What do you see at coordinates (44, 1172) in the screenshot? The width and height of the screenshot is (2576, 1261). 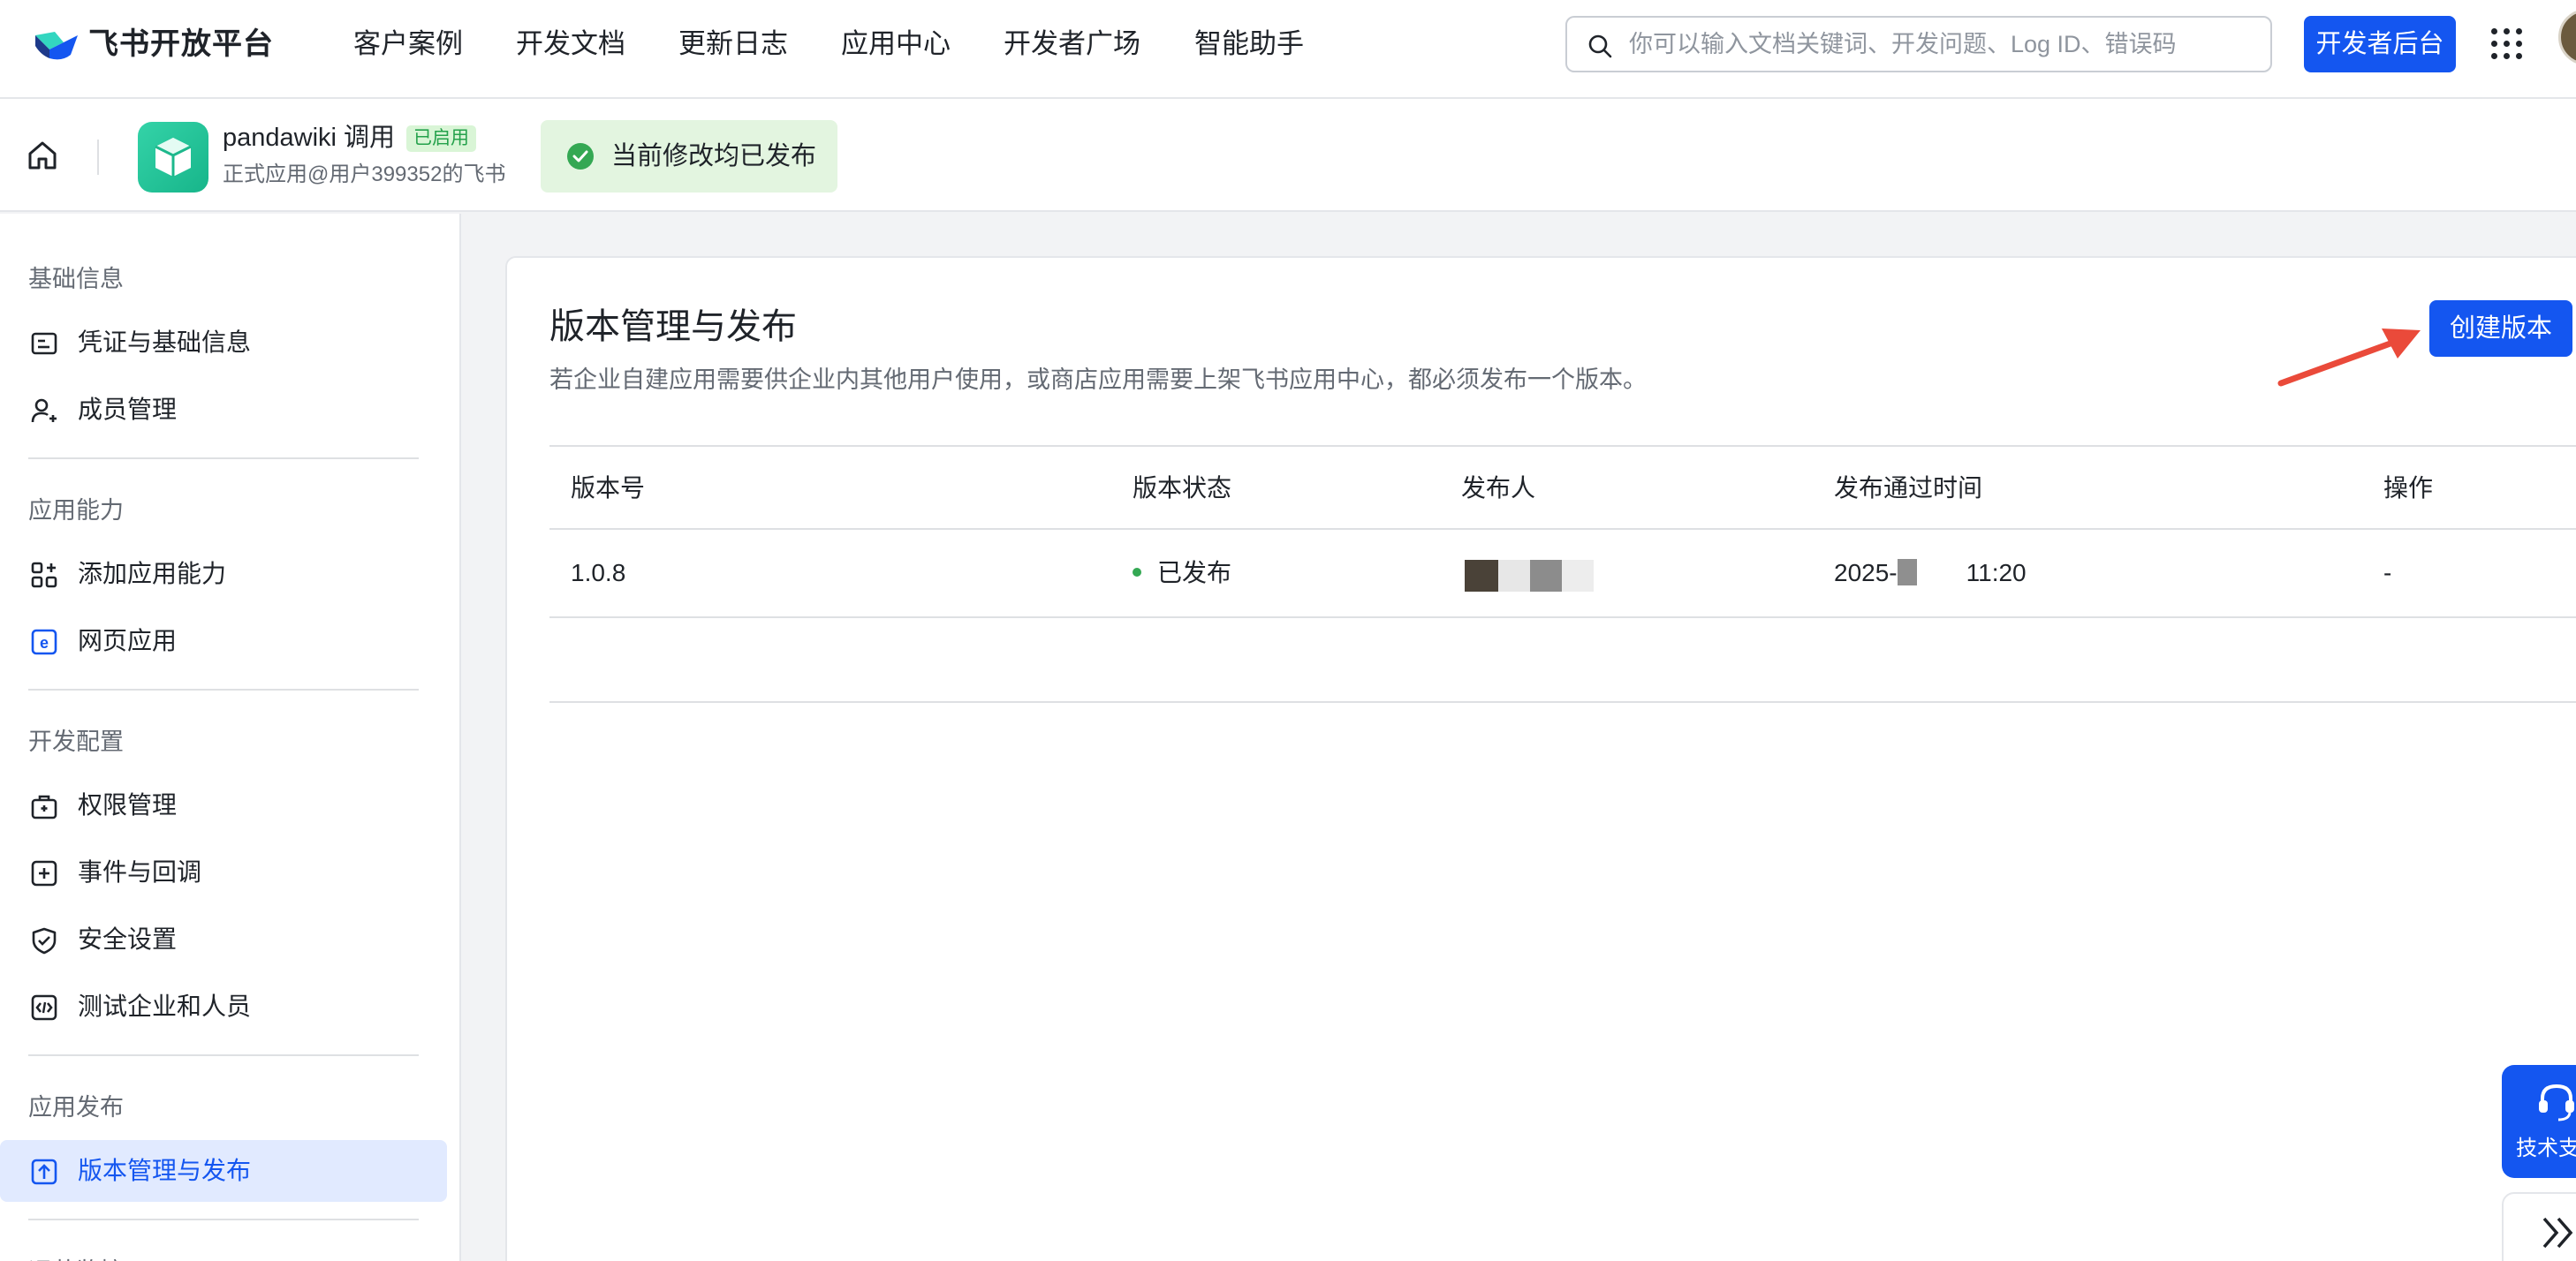 I see `upload-icon` at bounding box center [44, 1172].